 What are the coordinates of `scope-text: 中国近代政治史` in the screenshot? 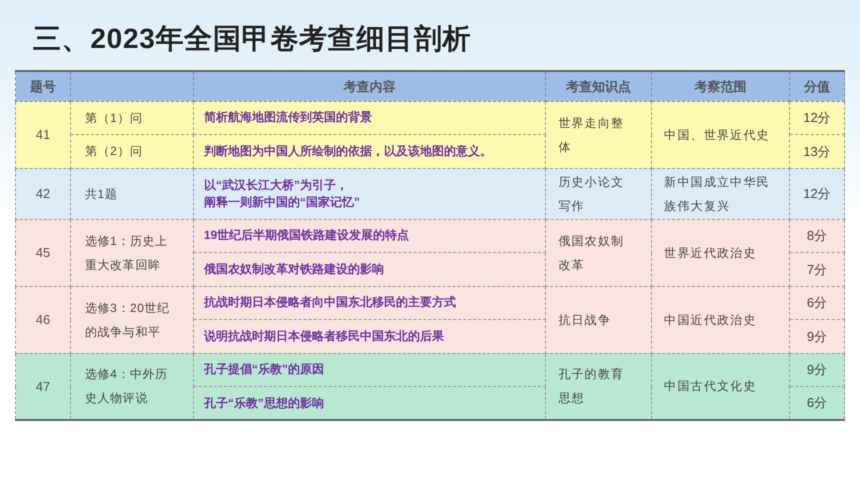 It's located at (710, 319).